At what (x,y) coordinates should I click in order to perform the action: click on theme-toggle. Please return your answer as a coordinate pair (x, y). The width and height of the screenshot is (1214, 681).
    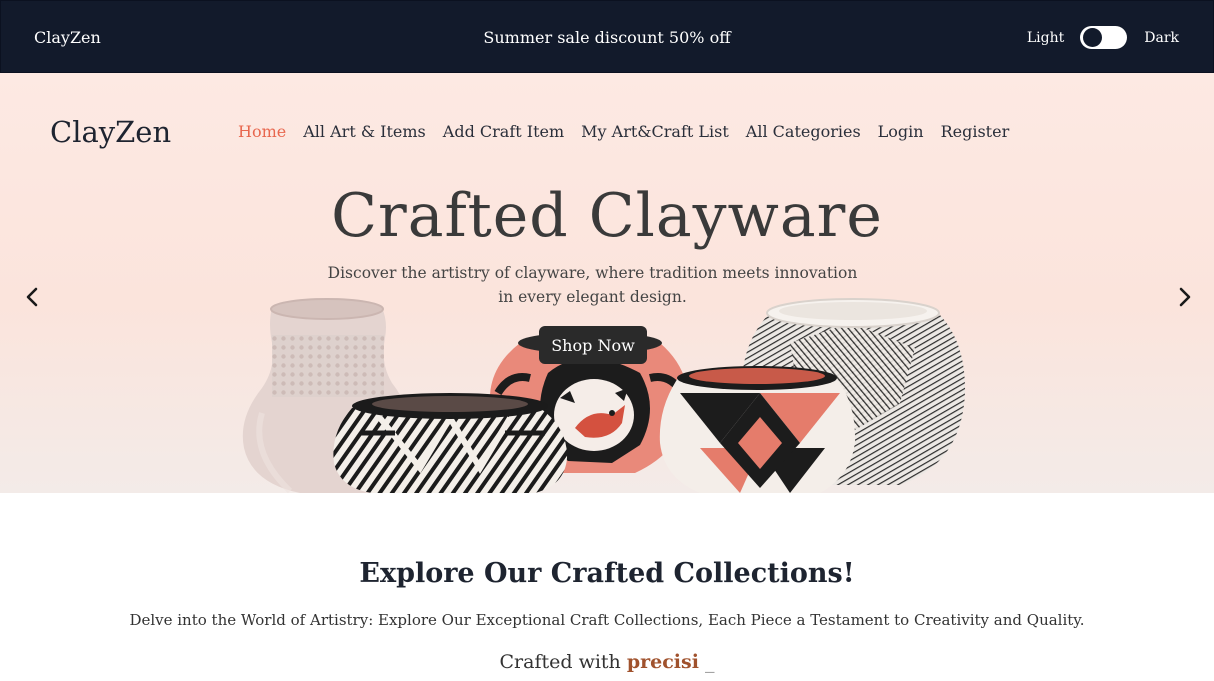
    Looking at the image, I should click on (1104, 37).